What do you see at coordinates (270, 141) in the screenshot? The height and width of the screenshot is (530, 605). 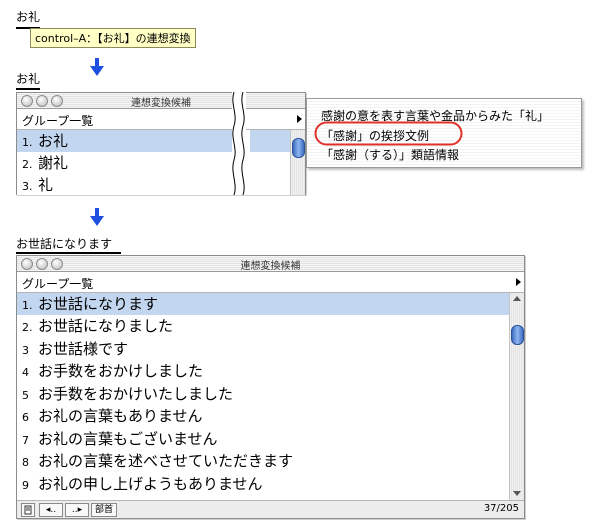 I see `selection-continuation` at bounding box center [270, 141].